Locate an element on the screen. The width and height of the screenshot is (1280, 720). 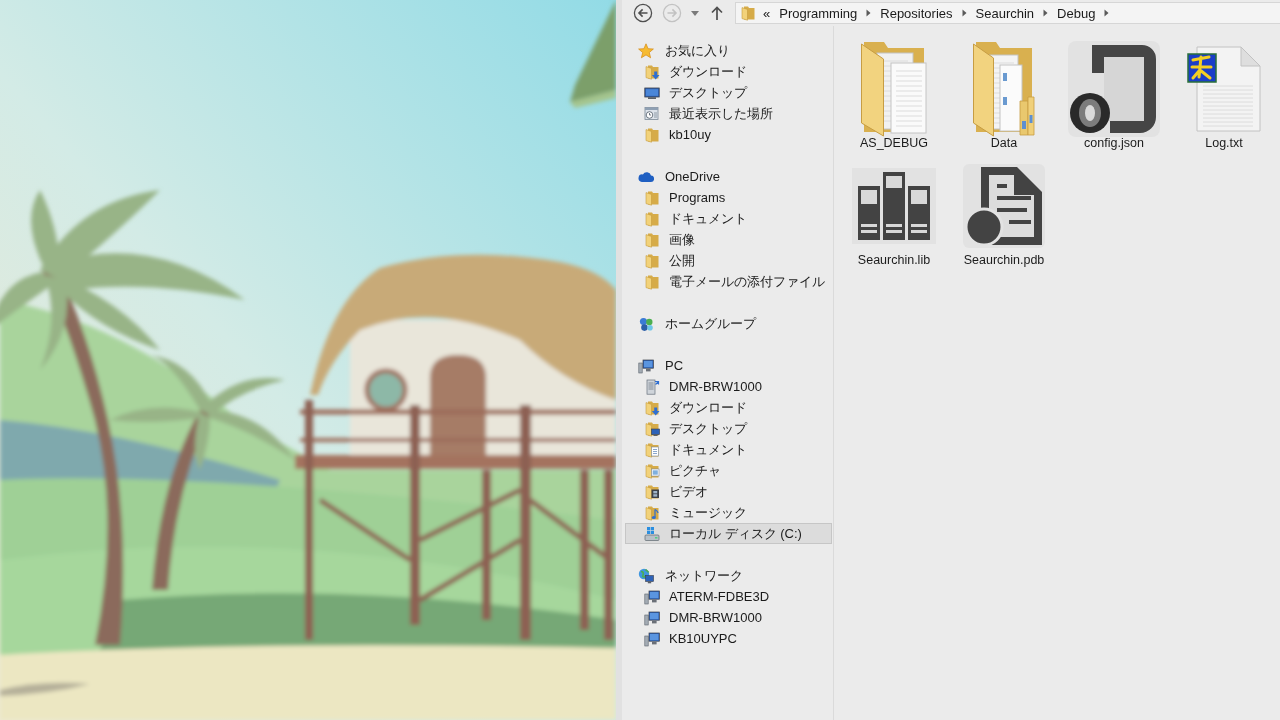
breadcrumb-button: Repositories is located at coordinates (916, 13).